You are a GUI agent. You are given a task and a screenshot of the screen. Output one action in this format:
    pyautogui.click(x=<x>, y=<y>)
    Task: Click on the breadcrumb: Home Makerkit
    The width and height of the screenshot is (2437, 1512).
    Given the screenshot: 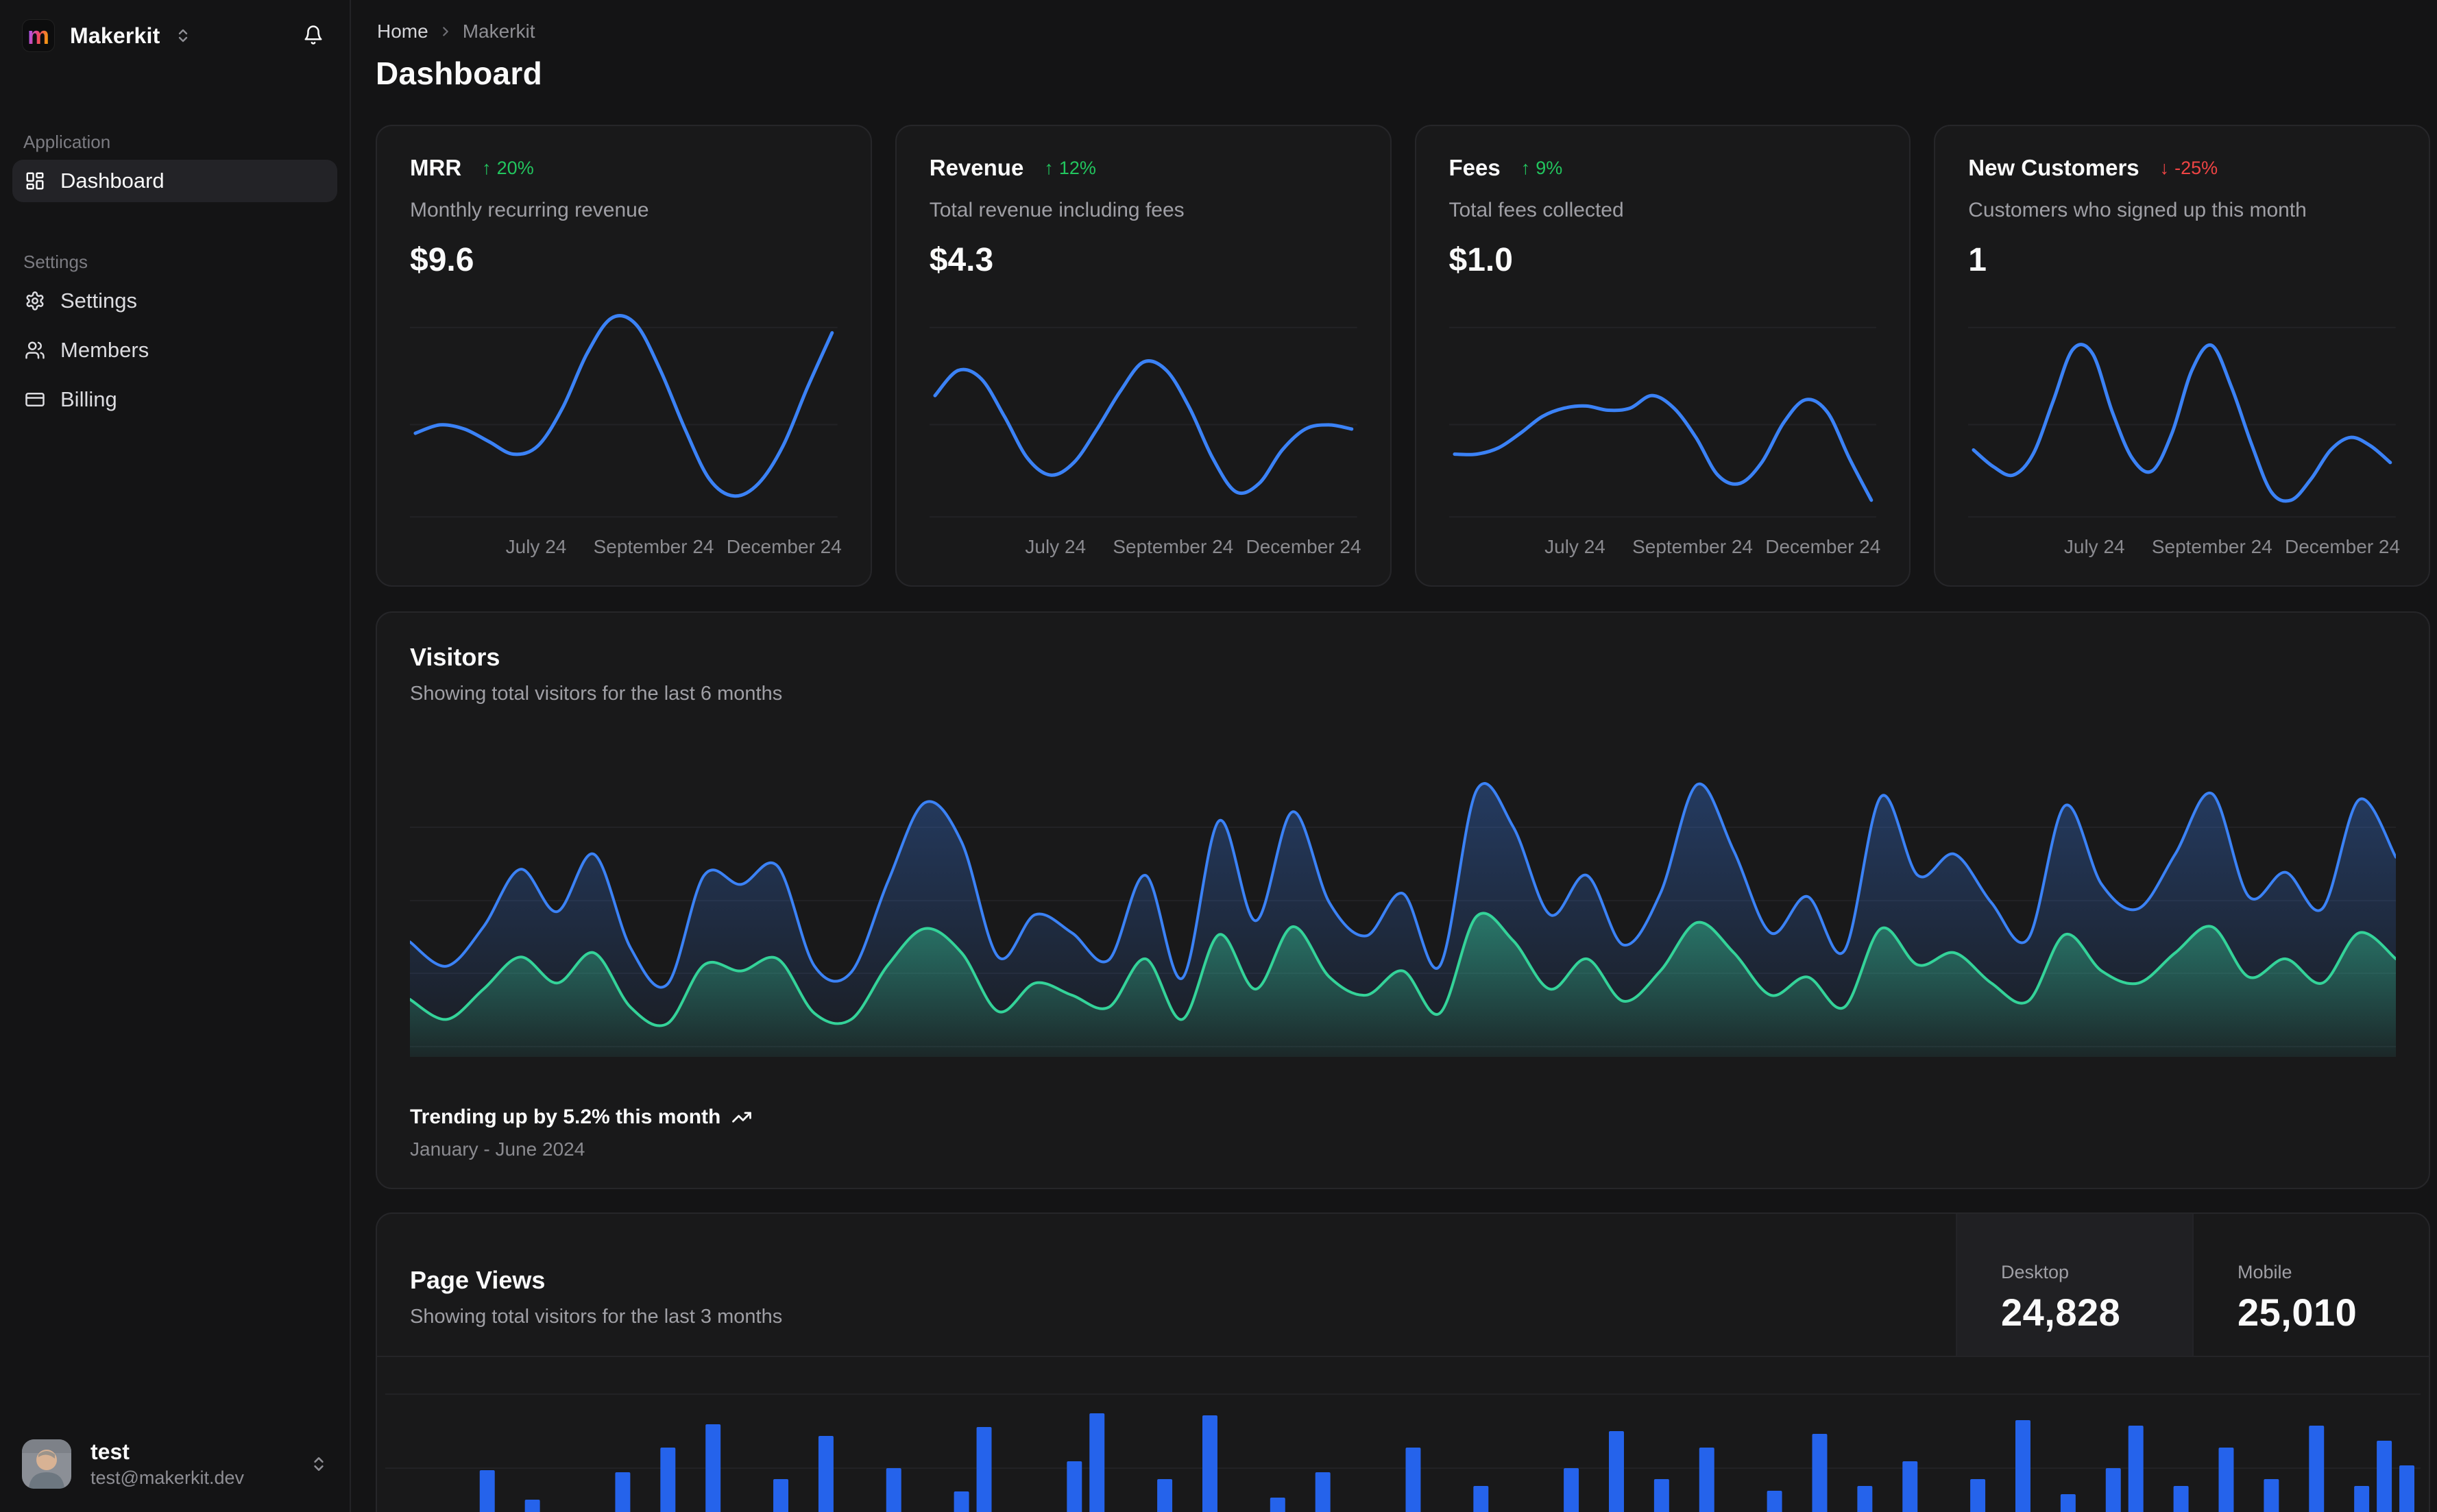 What is the action you would take?
    pyautogui.click(x=1403, y=32)
    